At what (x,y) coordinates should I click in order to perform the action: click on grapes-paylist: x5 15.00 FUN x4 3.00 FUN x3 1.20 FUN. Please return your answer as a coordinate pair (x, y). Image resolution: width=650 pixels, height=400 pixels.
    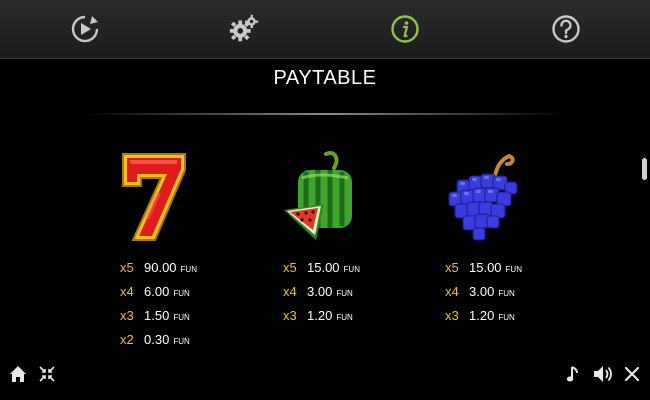
    Looking at the image, I should click on (483, 296).